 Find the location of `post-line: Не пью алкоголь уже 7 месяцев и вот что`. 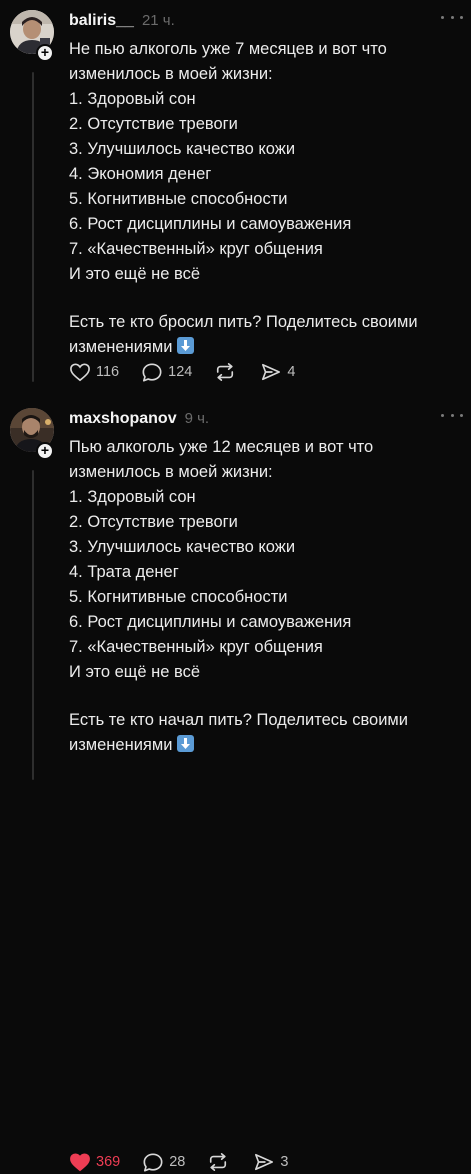

post-line: Не пью алкоголь уже 7 месяцев и вот что is located at coordinates (228, 49).